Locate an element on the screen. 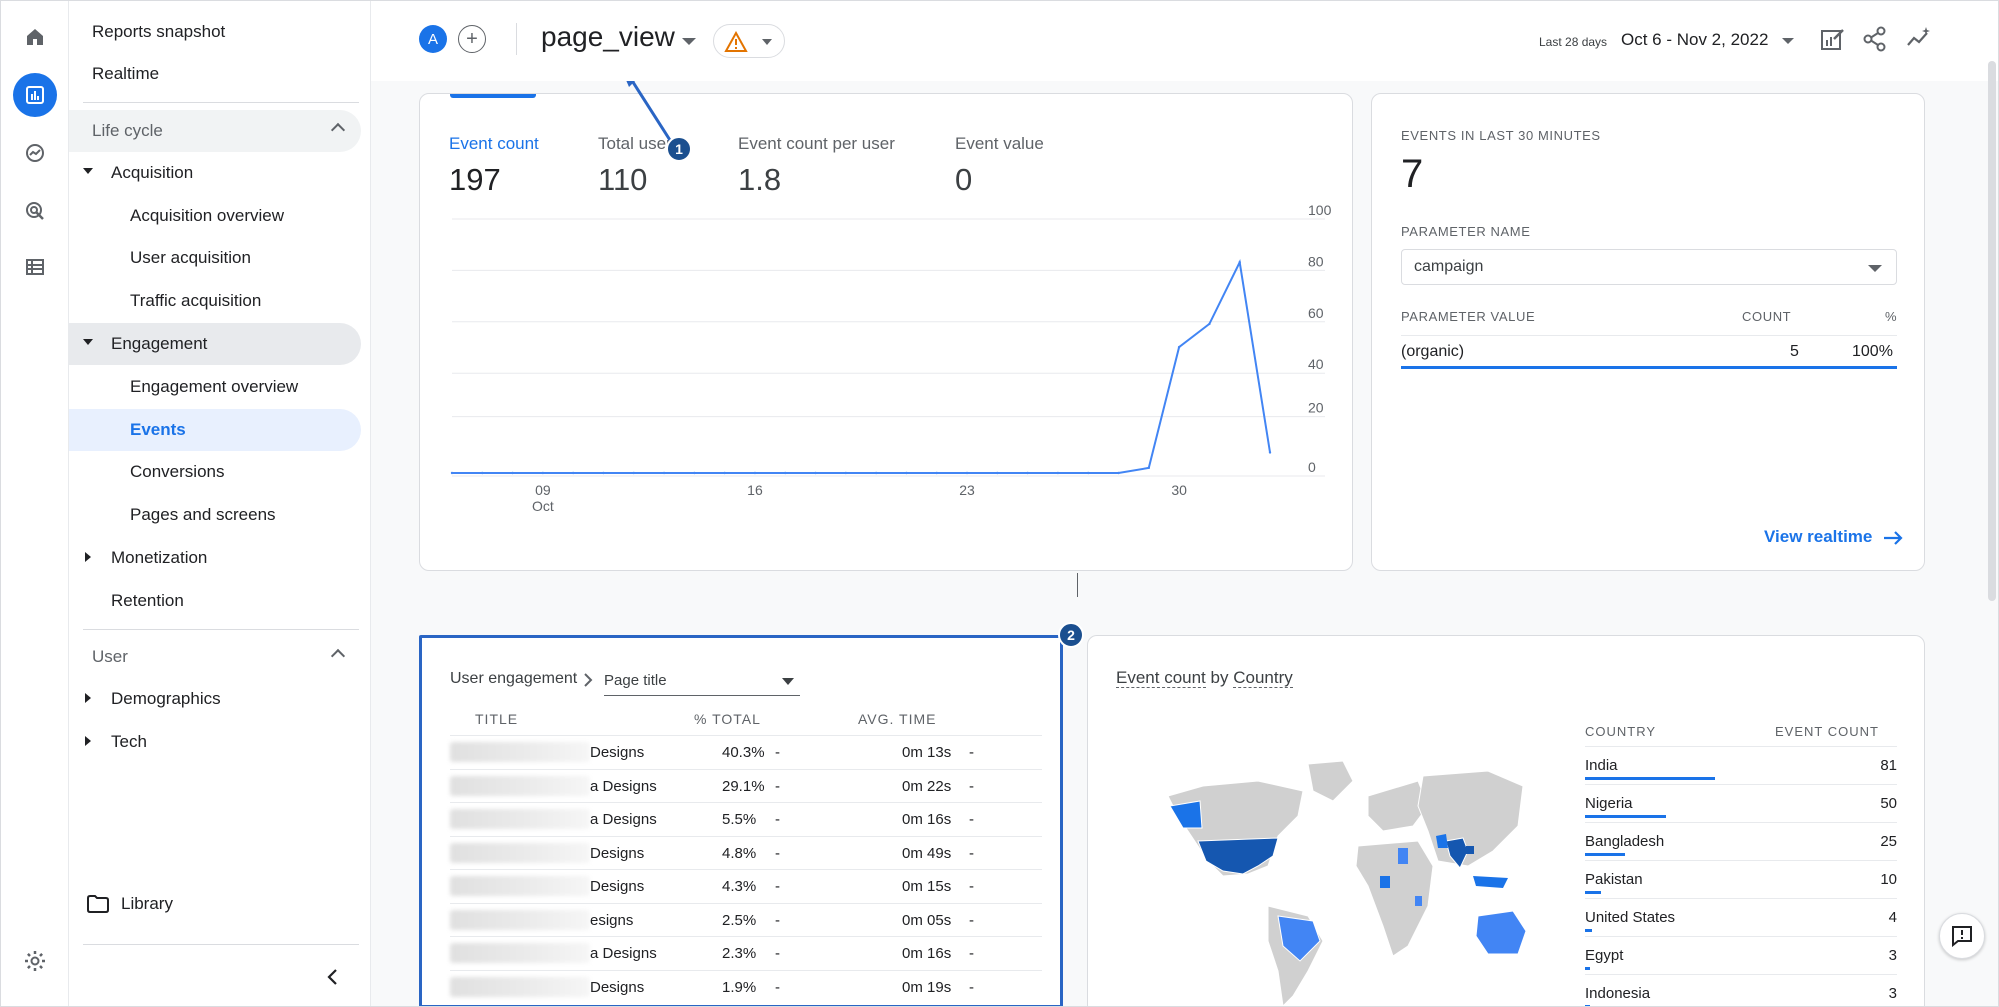  series-line-event-count is located at coordinates (861, 366).